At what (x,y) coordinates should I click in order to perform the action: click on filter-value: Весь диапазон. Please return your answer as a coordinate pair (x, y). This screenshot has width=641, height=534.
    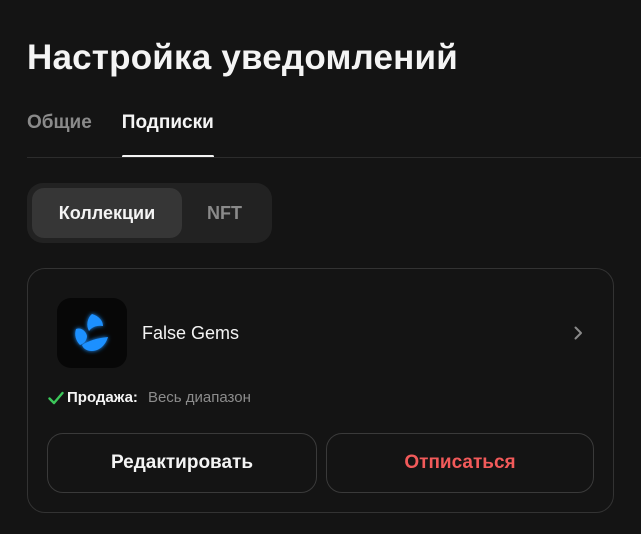
    Looking at the image, I should click on (199, 397).